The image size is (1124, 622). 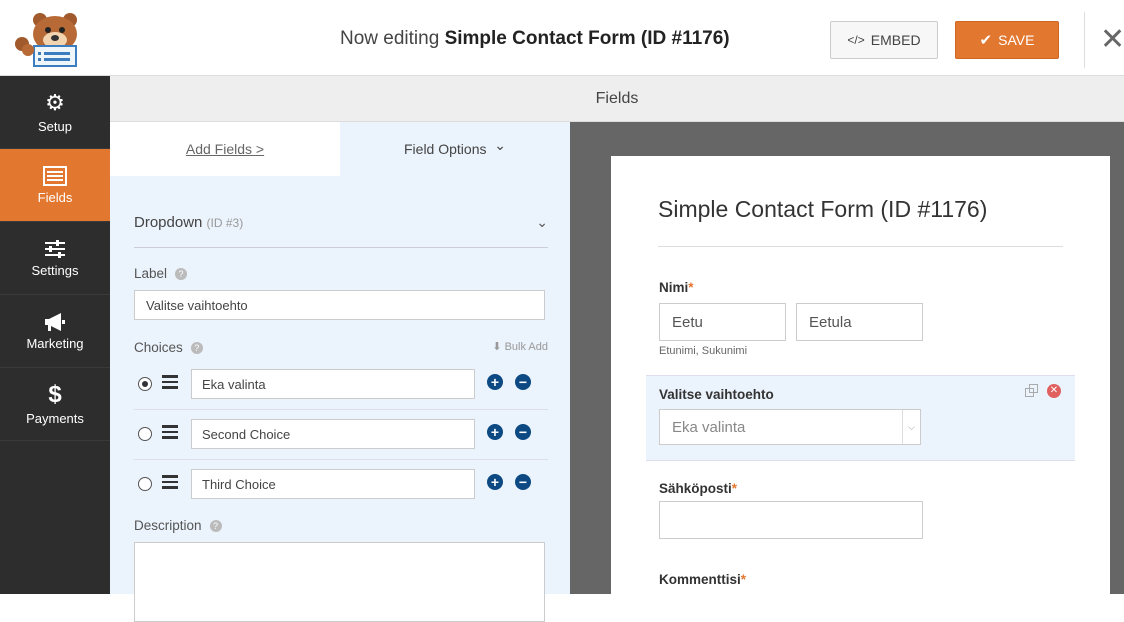 I want to click on sidebar-item-settings: Settings, so click(x=55, y=258).